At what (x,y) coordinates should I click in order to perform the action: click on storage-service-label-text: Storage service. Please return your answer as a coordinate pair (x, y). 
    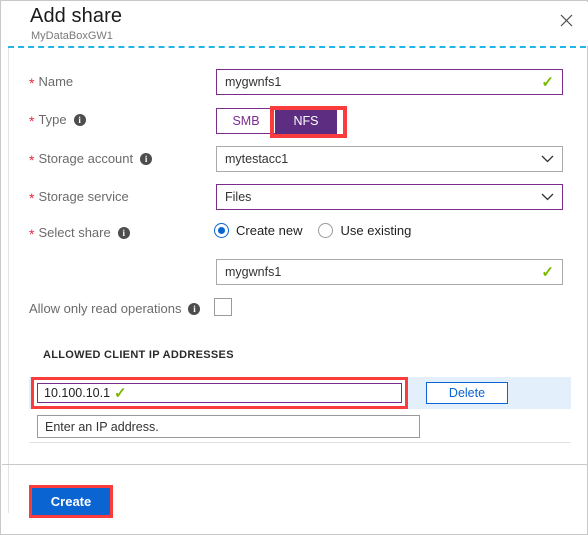
    Looking at the image, I should click on (83, 196).